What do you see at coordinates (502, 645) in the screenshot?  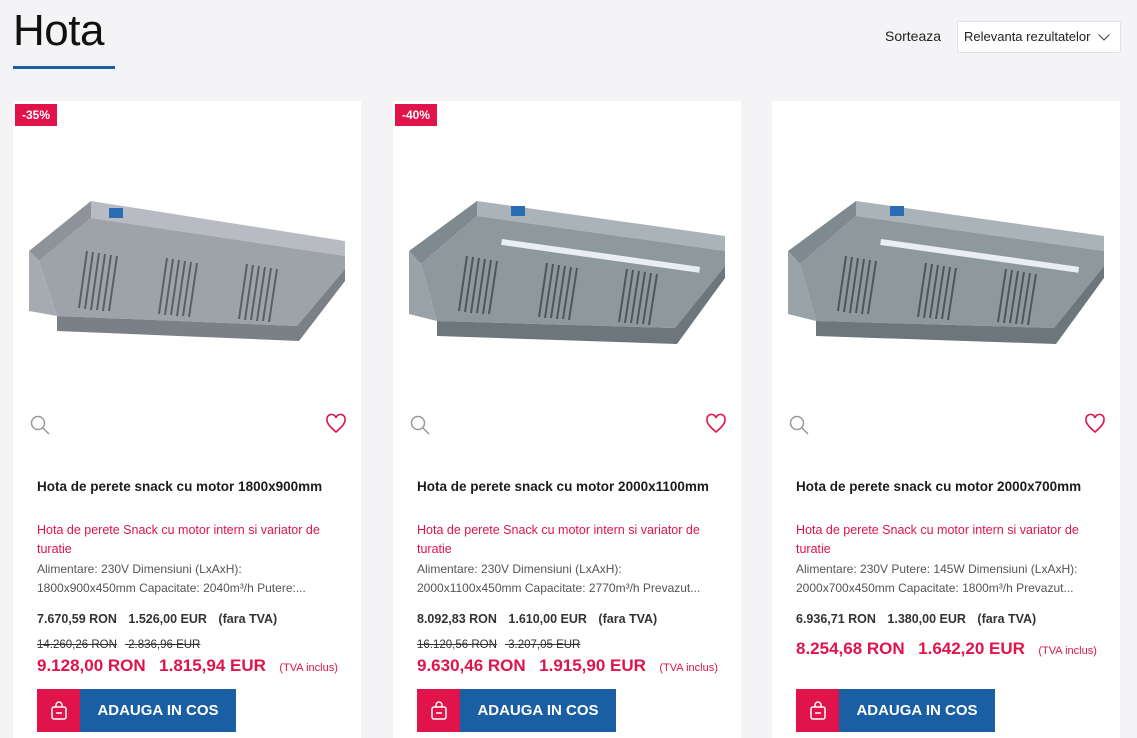 I see `old-price: 16.120,56 RON 3.207,05 EUR` at bounding box center [502, 645].